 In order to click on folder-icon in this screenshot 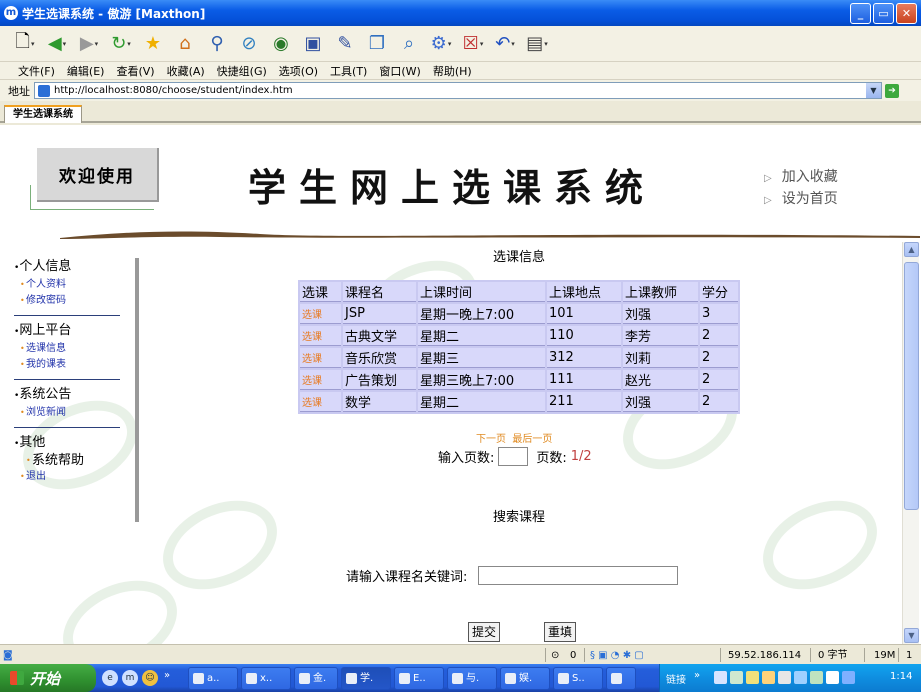, I will do `click(198, 678)`.